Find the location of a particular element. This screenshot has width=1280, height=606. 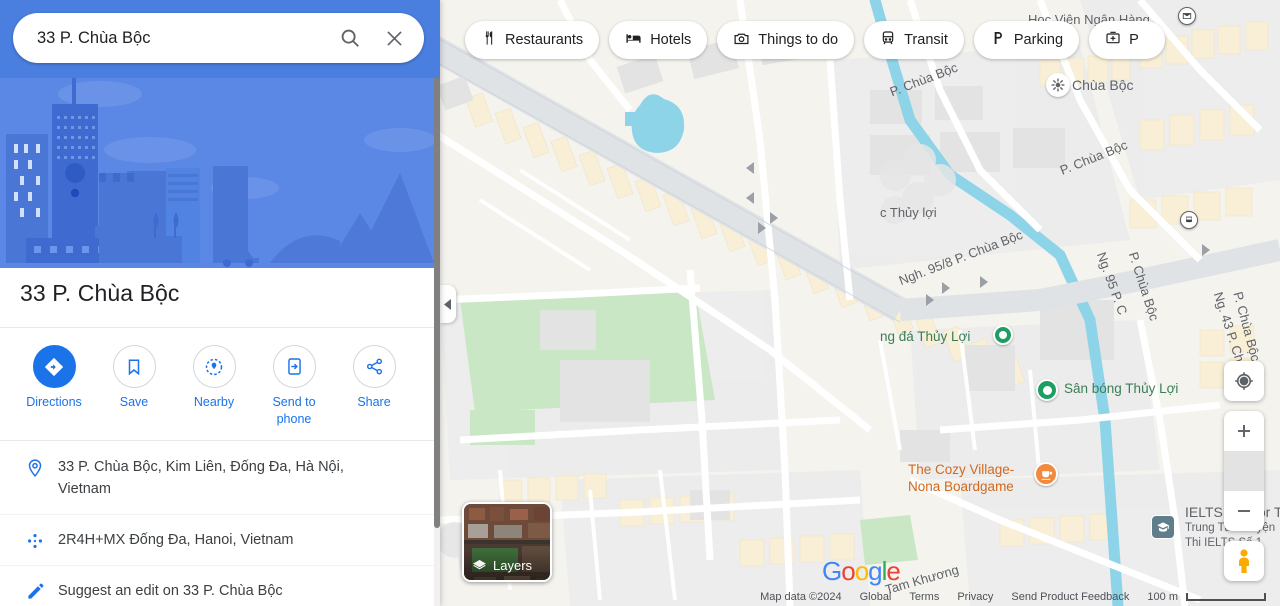

chip-hotels: Hotels is located at coordinates (658, 40).